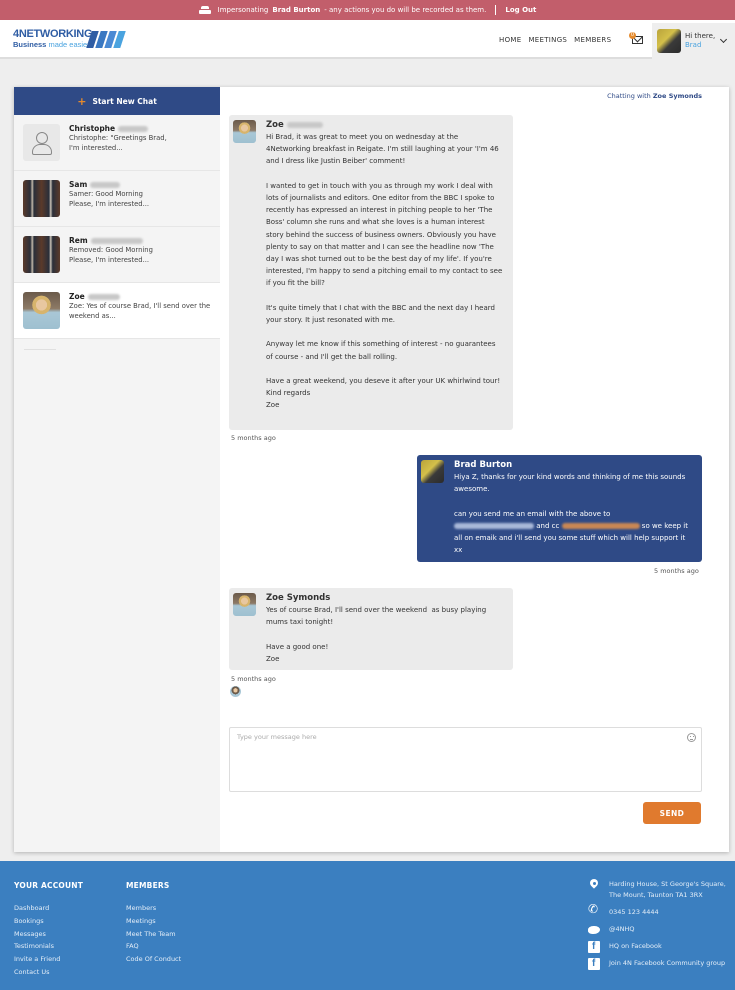 Image resolution: width=735 pixels, height=990 pixels. Describe the element at coordinates (629, 96) in the screenshot. I see `chatting-prefix: Chatting with` at that location.